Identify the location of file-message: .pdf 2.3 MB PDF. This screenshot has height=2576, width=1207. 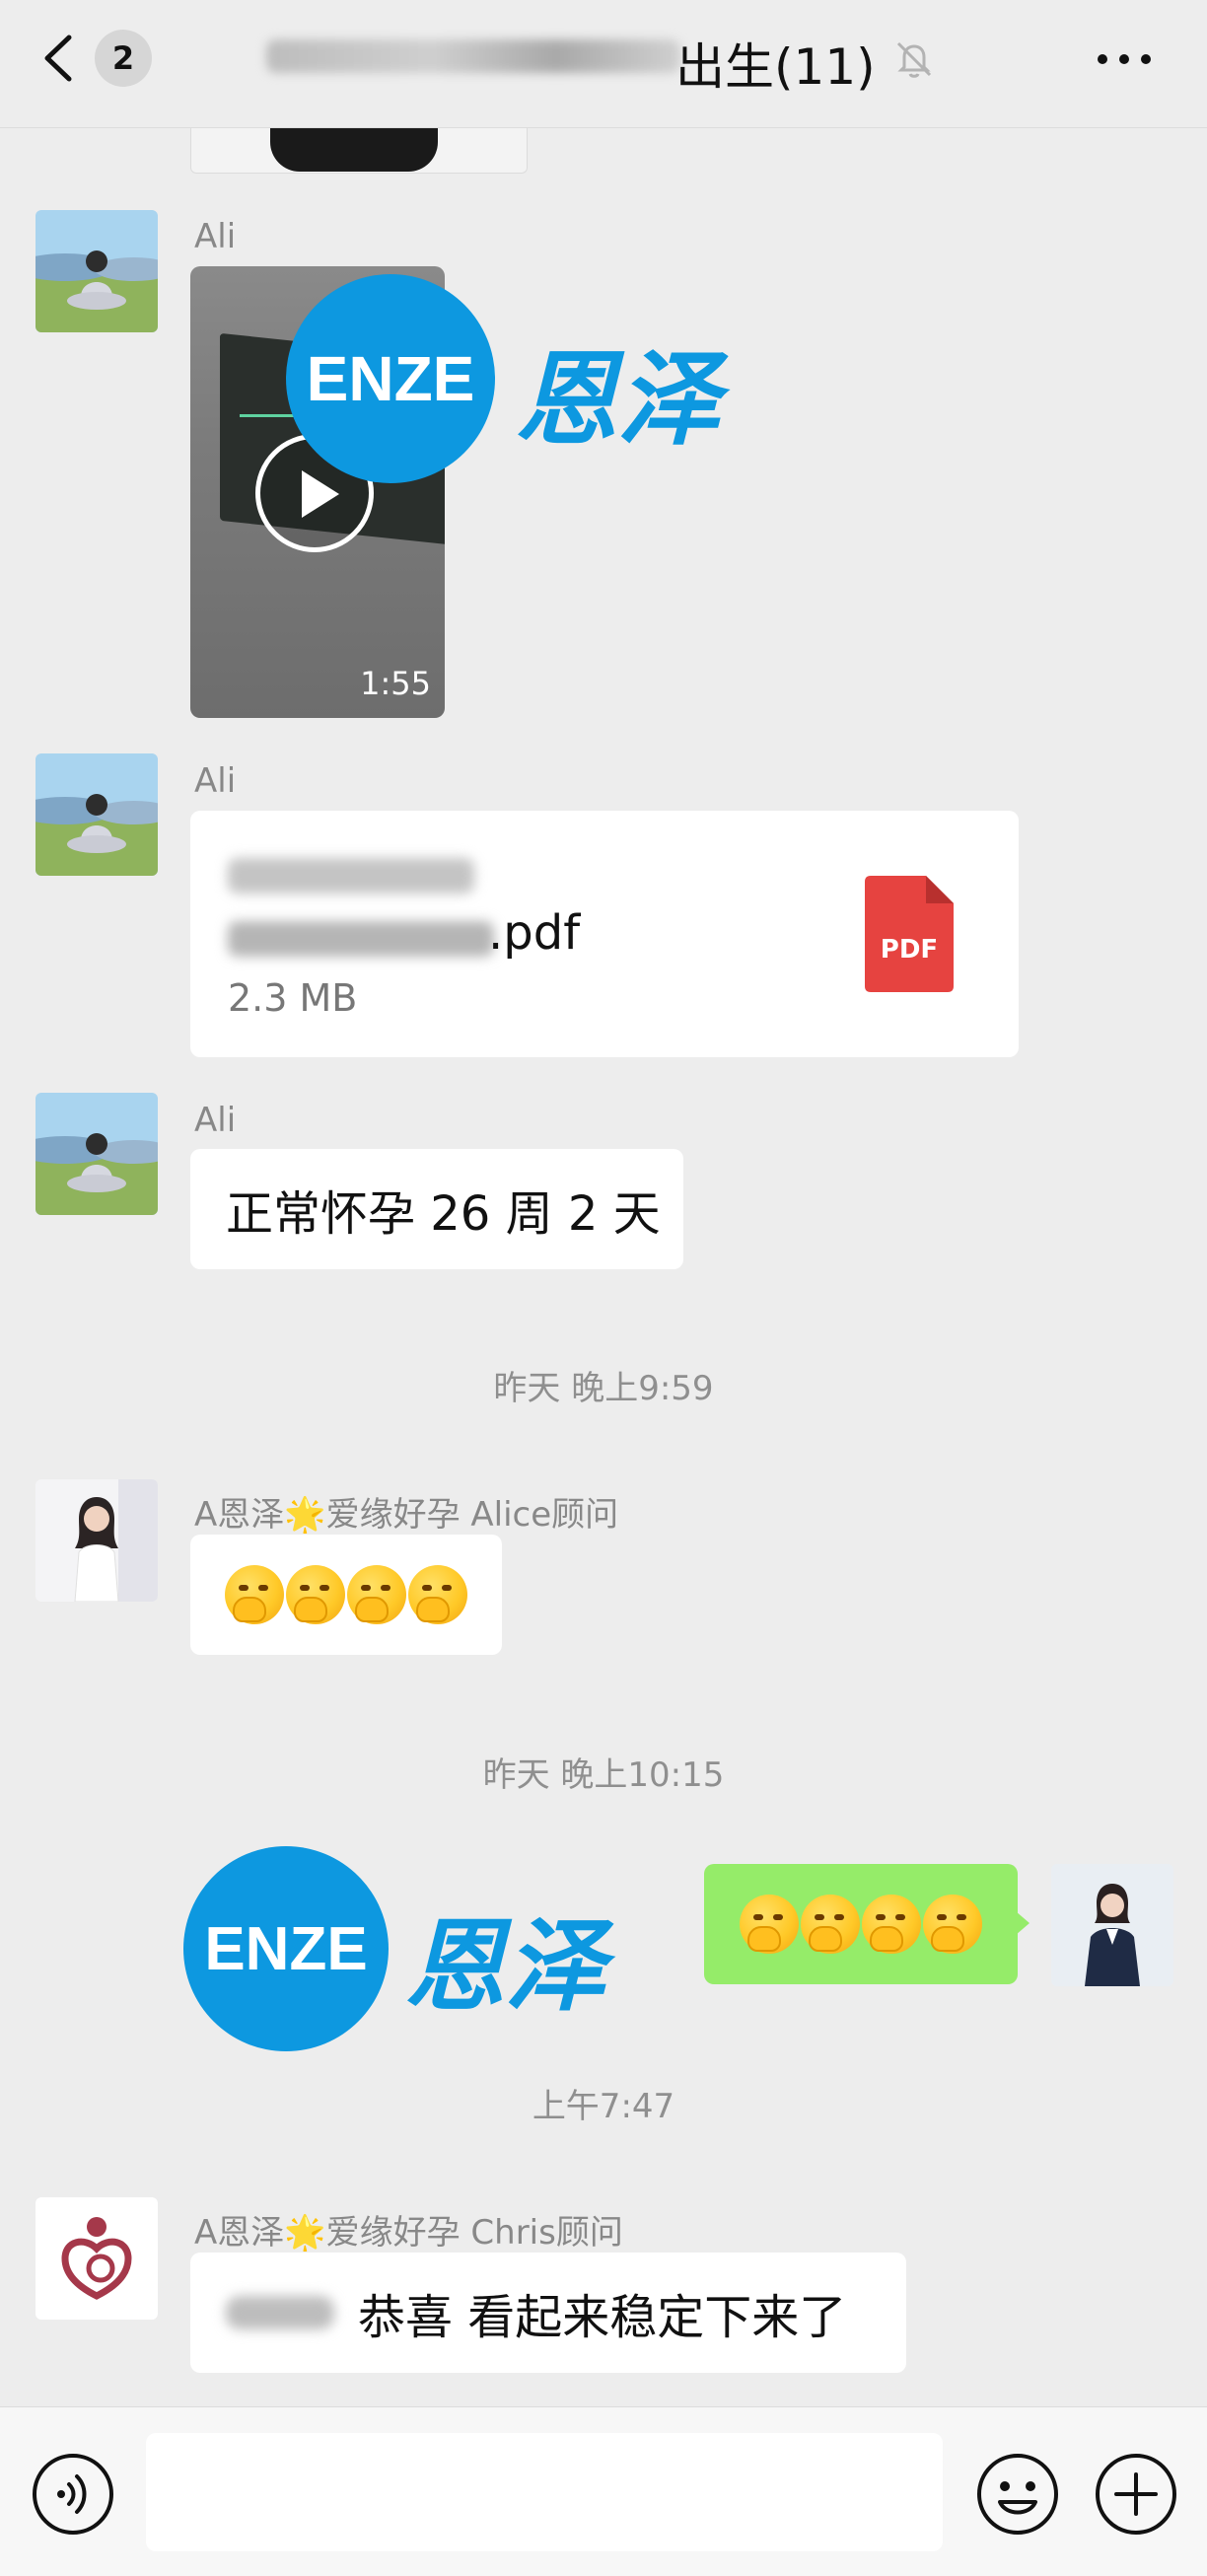
(605, 934).